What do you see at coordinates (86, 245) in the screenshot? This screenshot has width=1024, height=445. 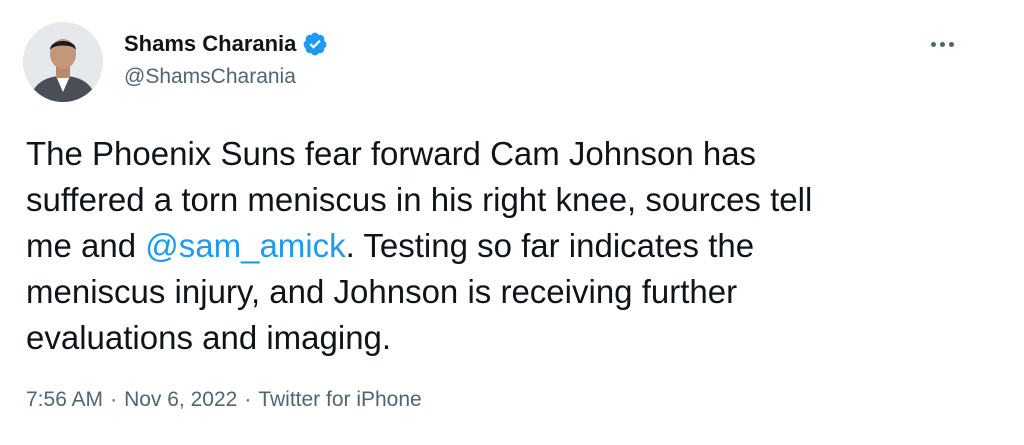 I see `tweet-text-segment: me and` at bounding box center [86, 245].